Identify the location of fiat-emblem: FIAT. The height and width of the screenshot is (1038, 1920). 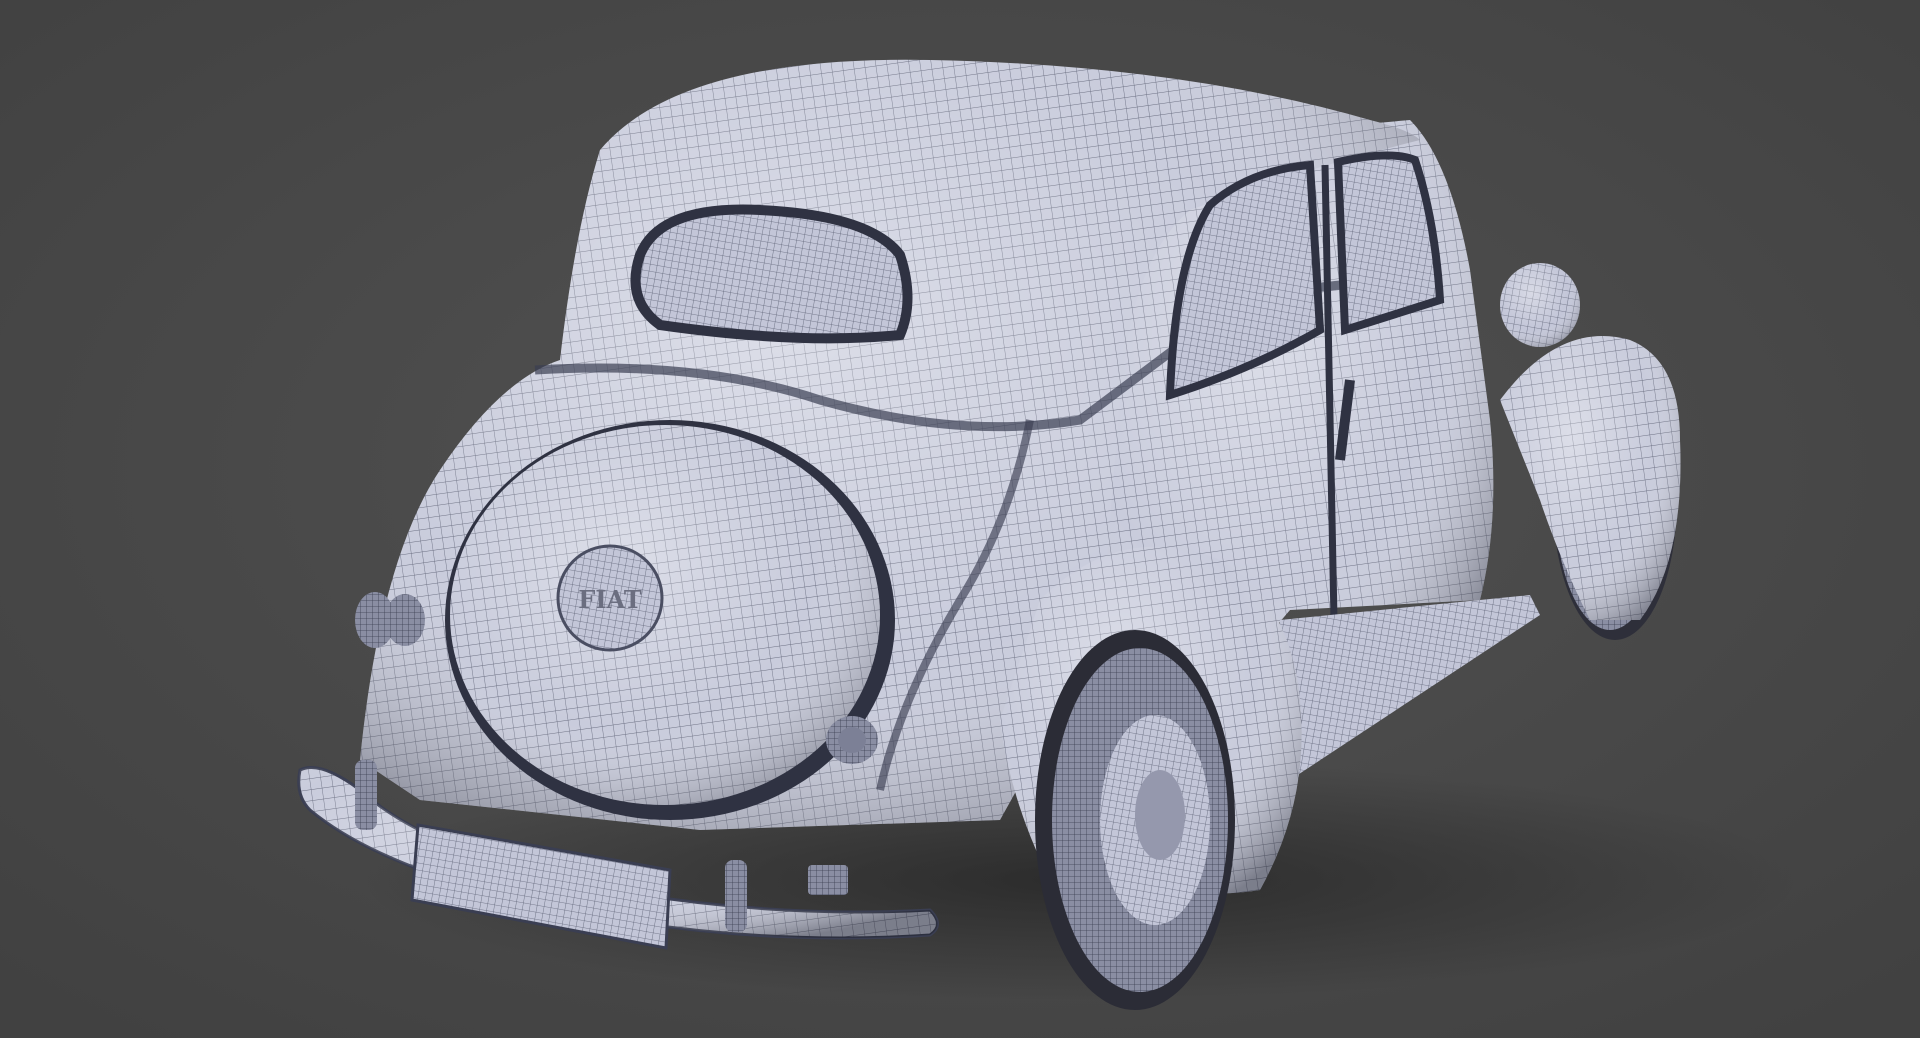
(610, 599).